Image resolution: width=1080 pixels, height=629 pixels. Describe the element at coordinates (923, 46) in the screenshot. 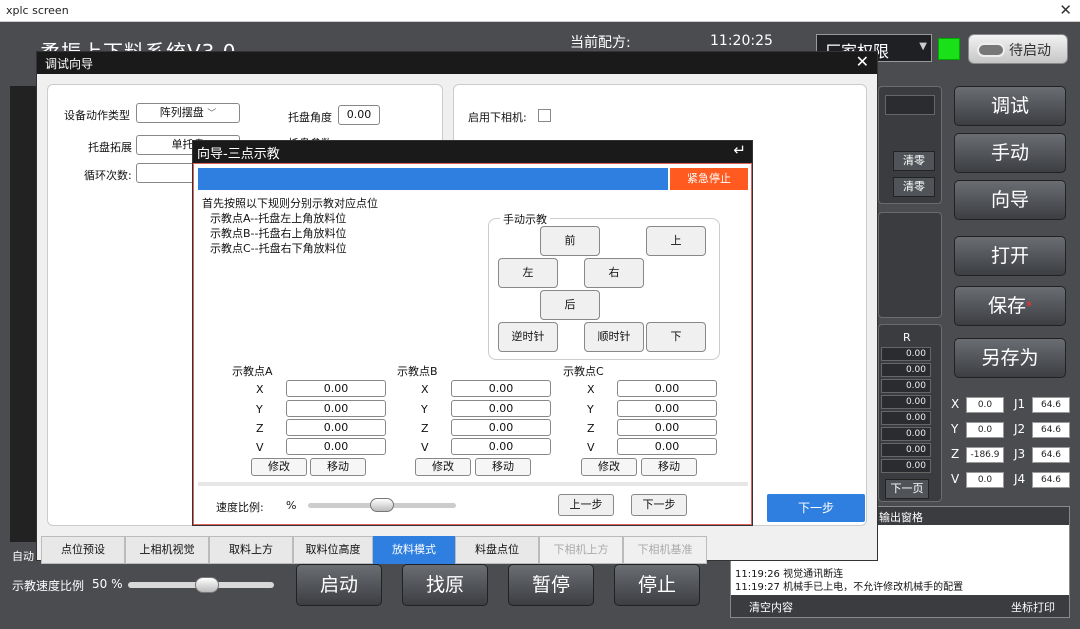

I see `chevron-down-icon: ▼` at that location.